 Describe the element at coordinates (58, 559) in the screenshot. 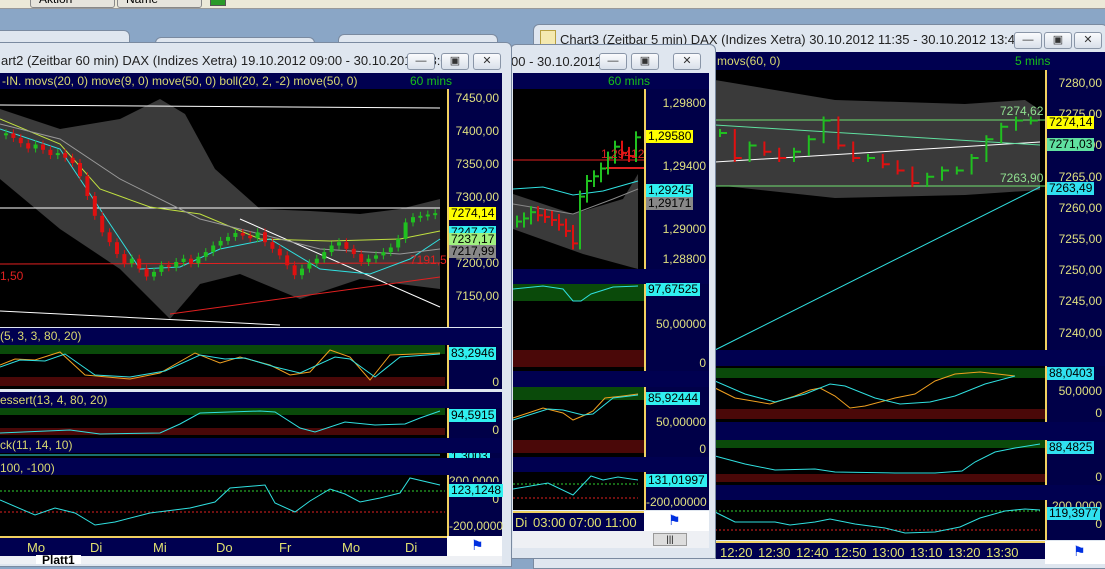

I see `sheet-tab-platt1: Platt1` at that location.